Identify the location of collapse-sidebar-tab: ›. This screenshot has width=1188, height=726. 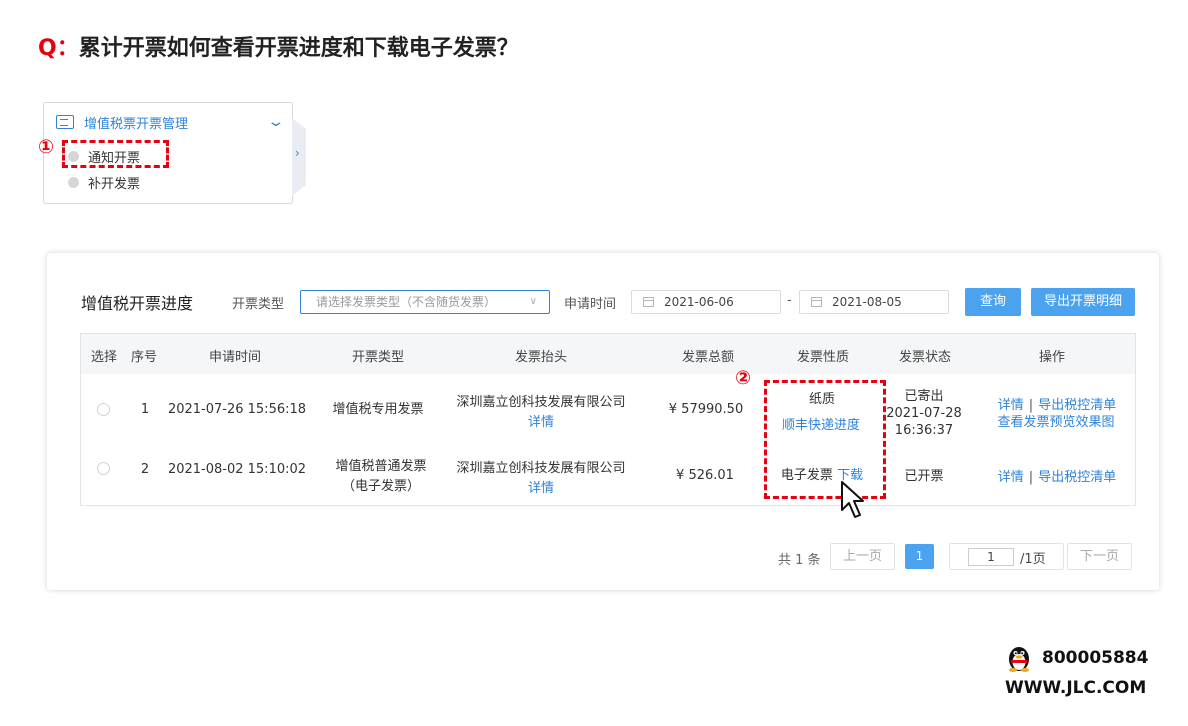
(299, 157).